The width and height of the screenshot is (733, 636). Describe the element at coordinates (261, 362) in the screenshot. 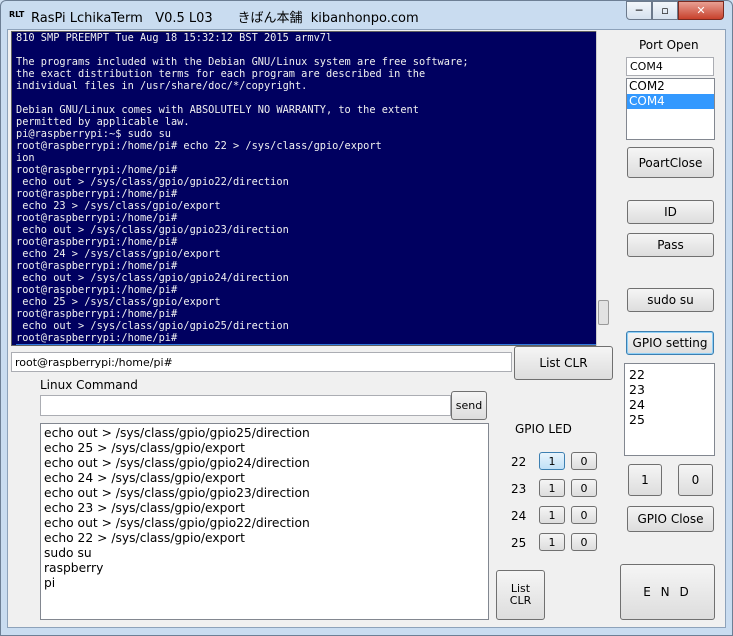

I see `prompt-field: root@raspberrypi:/home/pi#` at that location.